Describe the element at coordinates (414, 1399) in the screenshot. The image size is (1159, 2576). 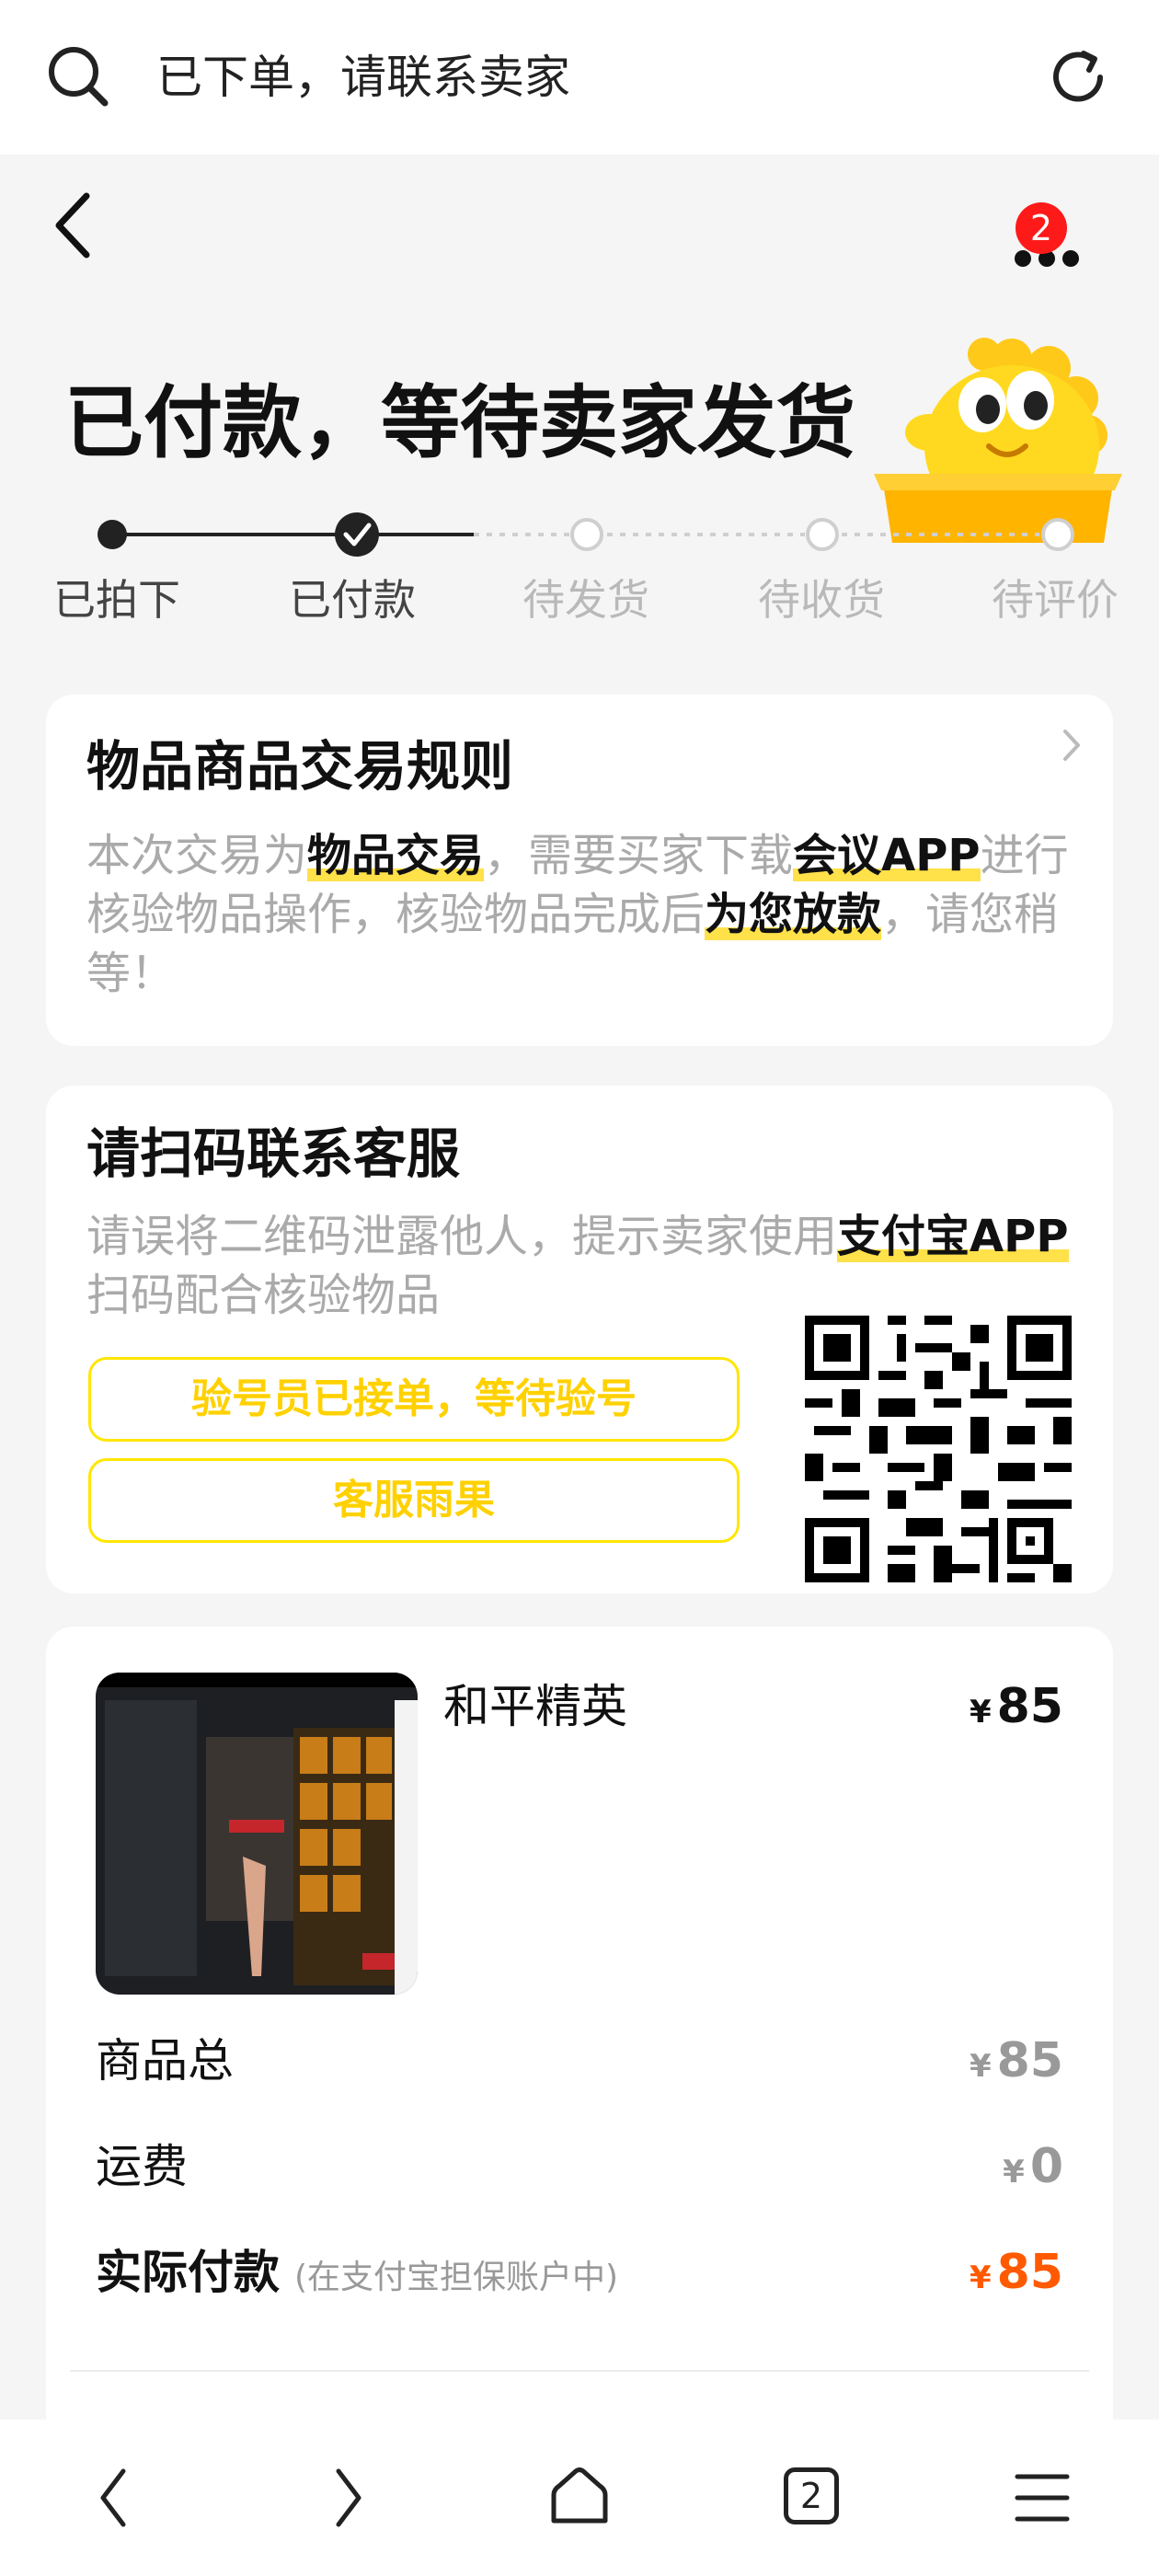
I see `verifier-status-button: 验号员已接单，等待验号` at that location.